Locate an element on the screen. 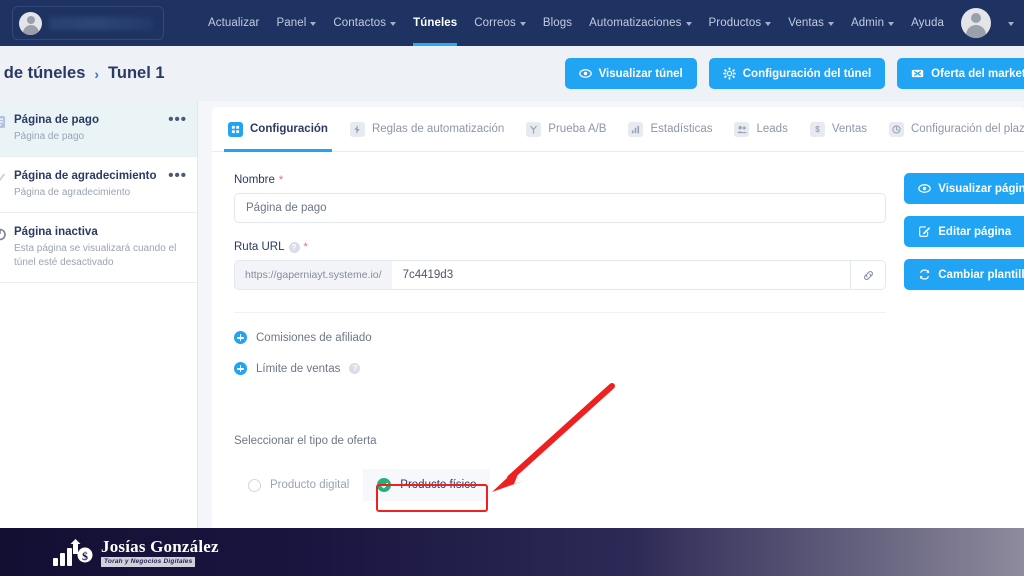 This screenshot has width=1024, height=576. tab-ventas: $ Ventas is located at coordinates (838, 129).